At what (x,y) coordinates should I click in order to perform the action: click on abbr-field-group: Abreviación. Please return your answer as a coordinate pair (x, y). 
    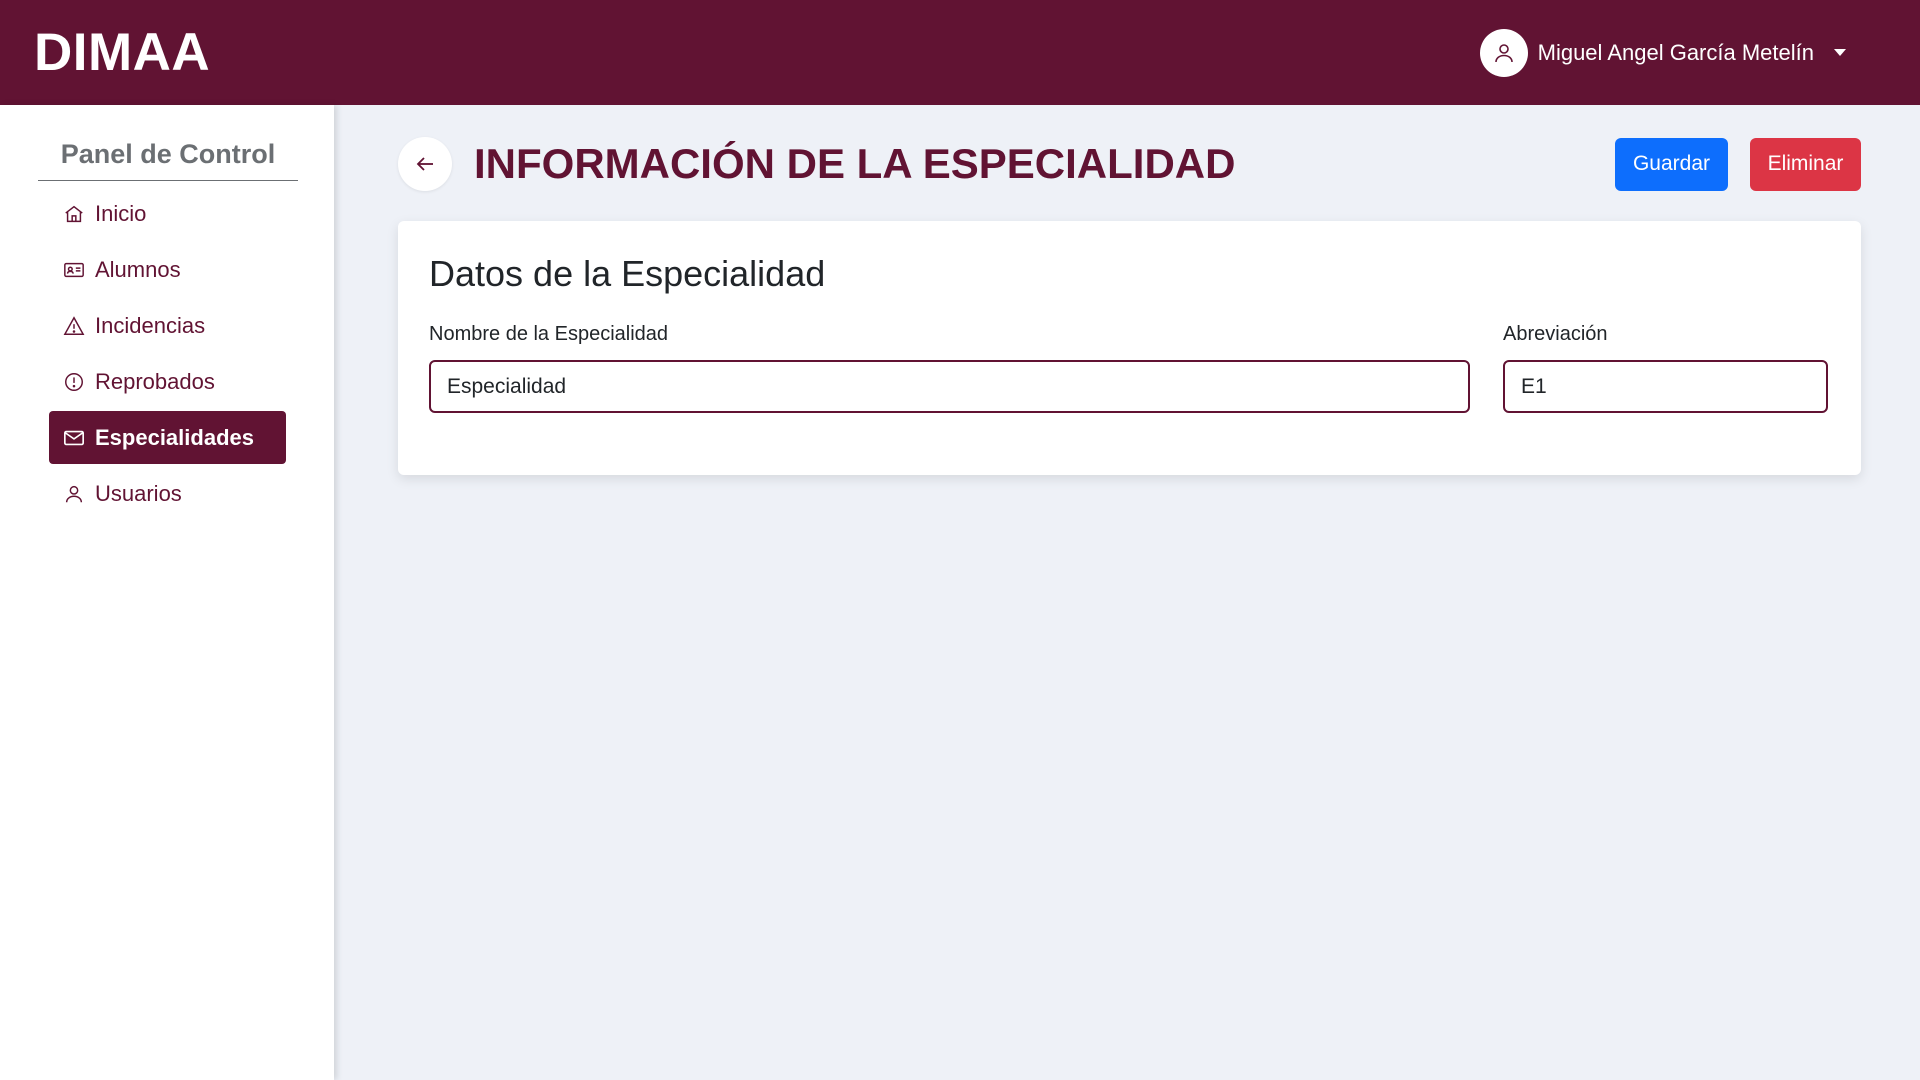
    Looking at the image, I should click on (1665, 368).